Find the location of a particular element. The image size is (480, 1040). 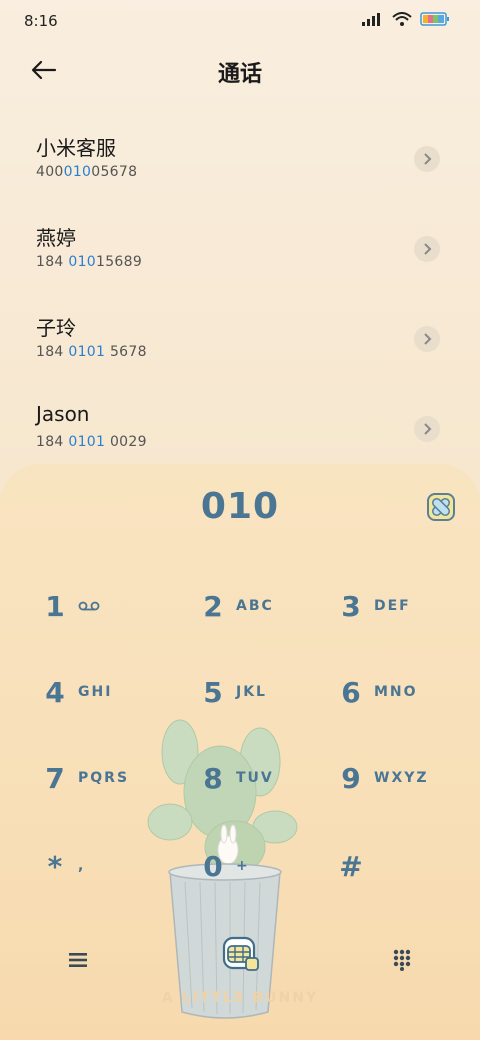

dial-input-row: 010 is located at coordinates (240, 506).